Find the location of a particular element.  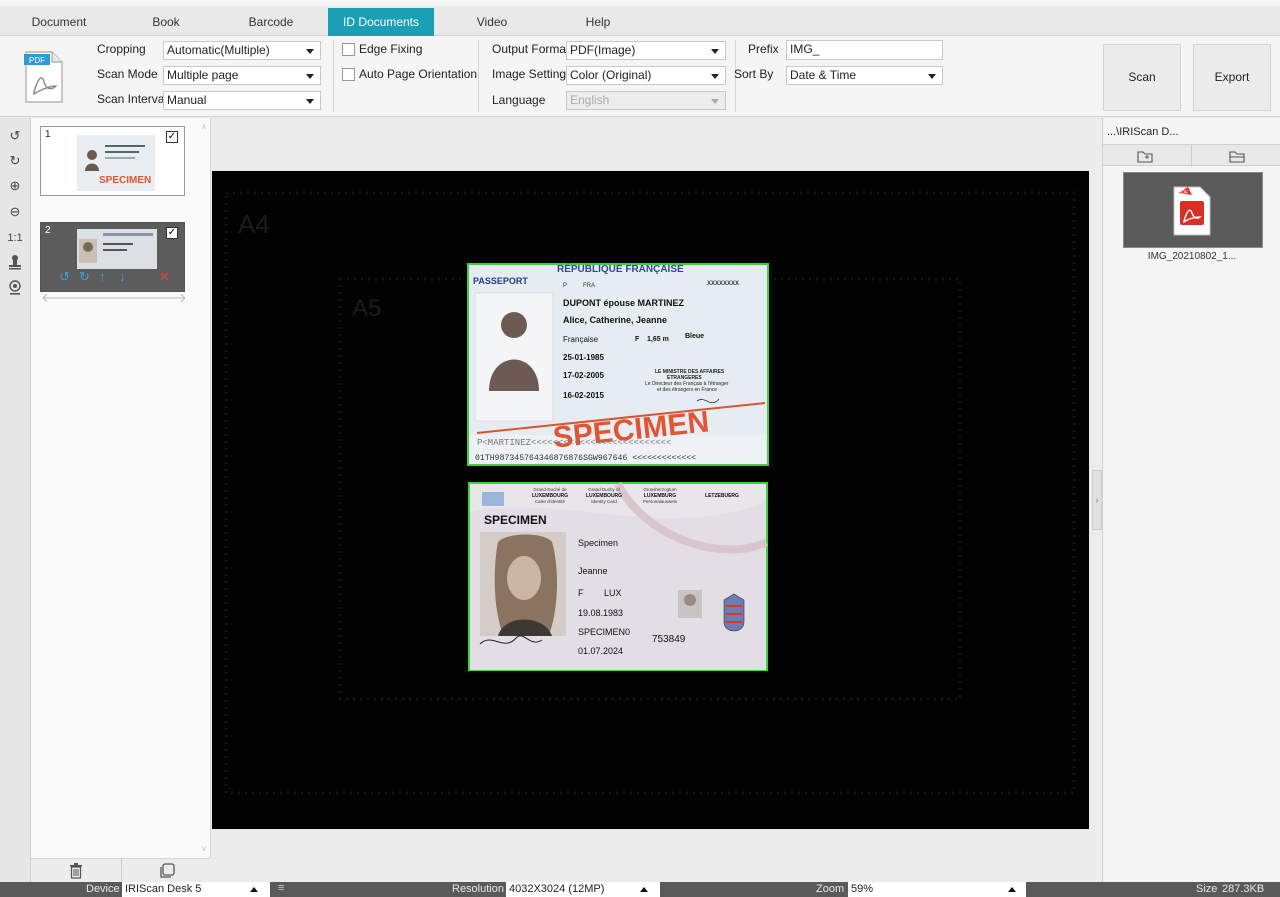

language-value: English is located at coordinates (590, 100).